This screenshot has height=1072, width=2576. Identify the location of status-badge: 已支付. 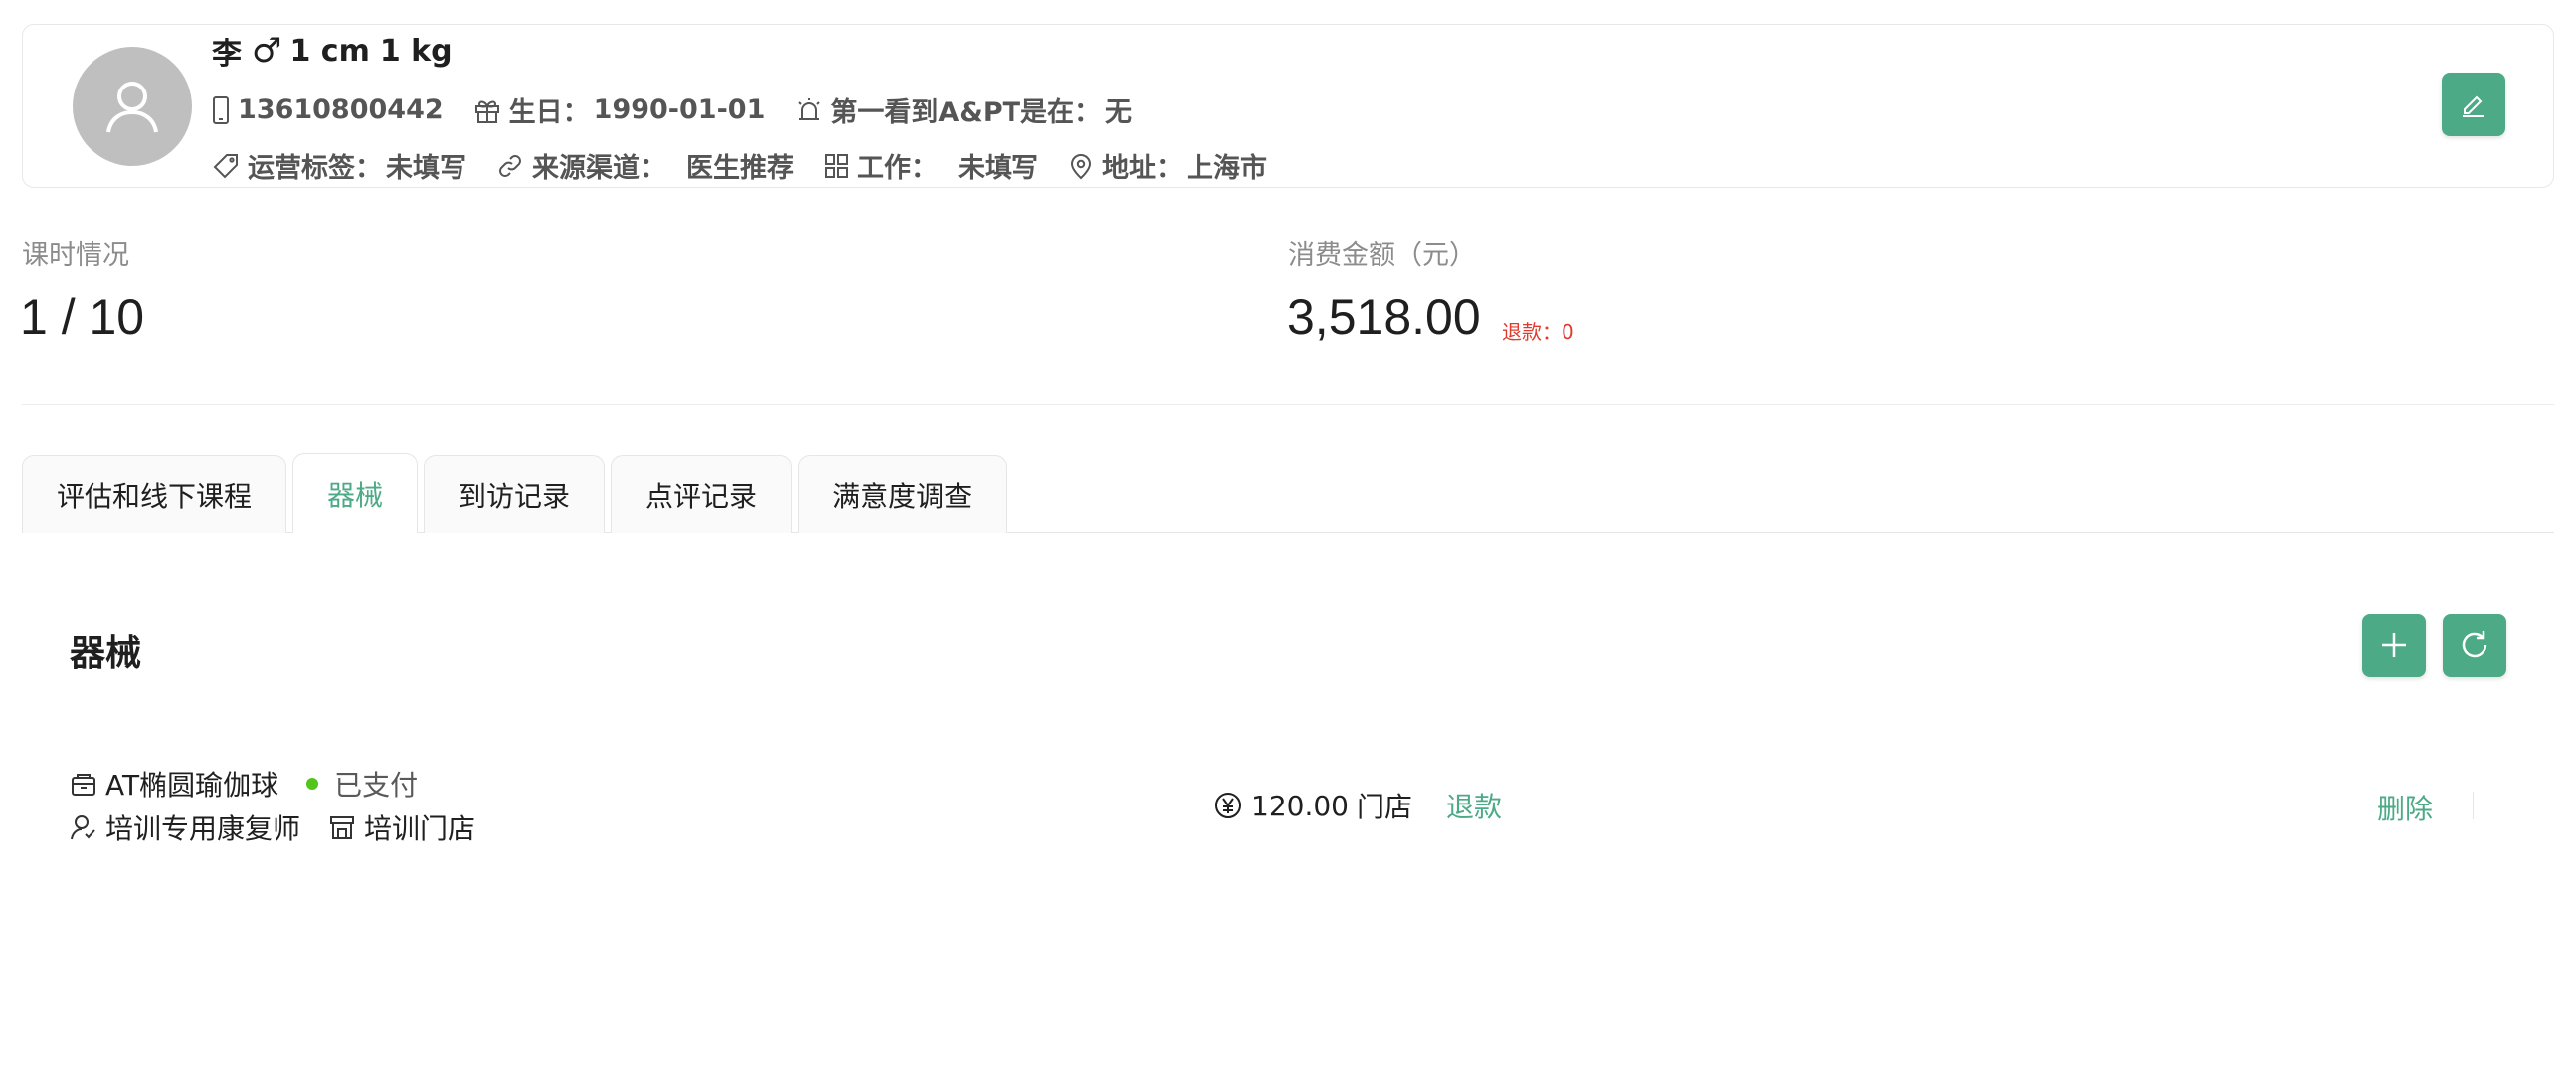
(376, 786).